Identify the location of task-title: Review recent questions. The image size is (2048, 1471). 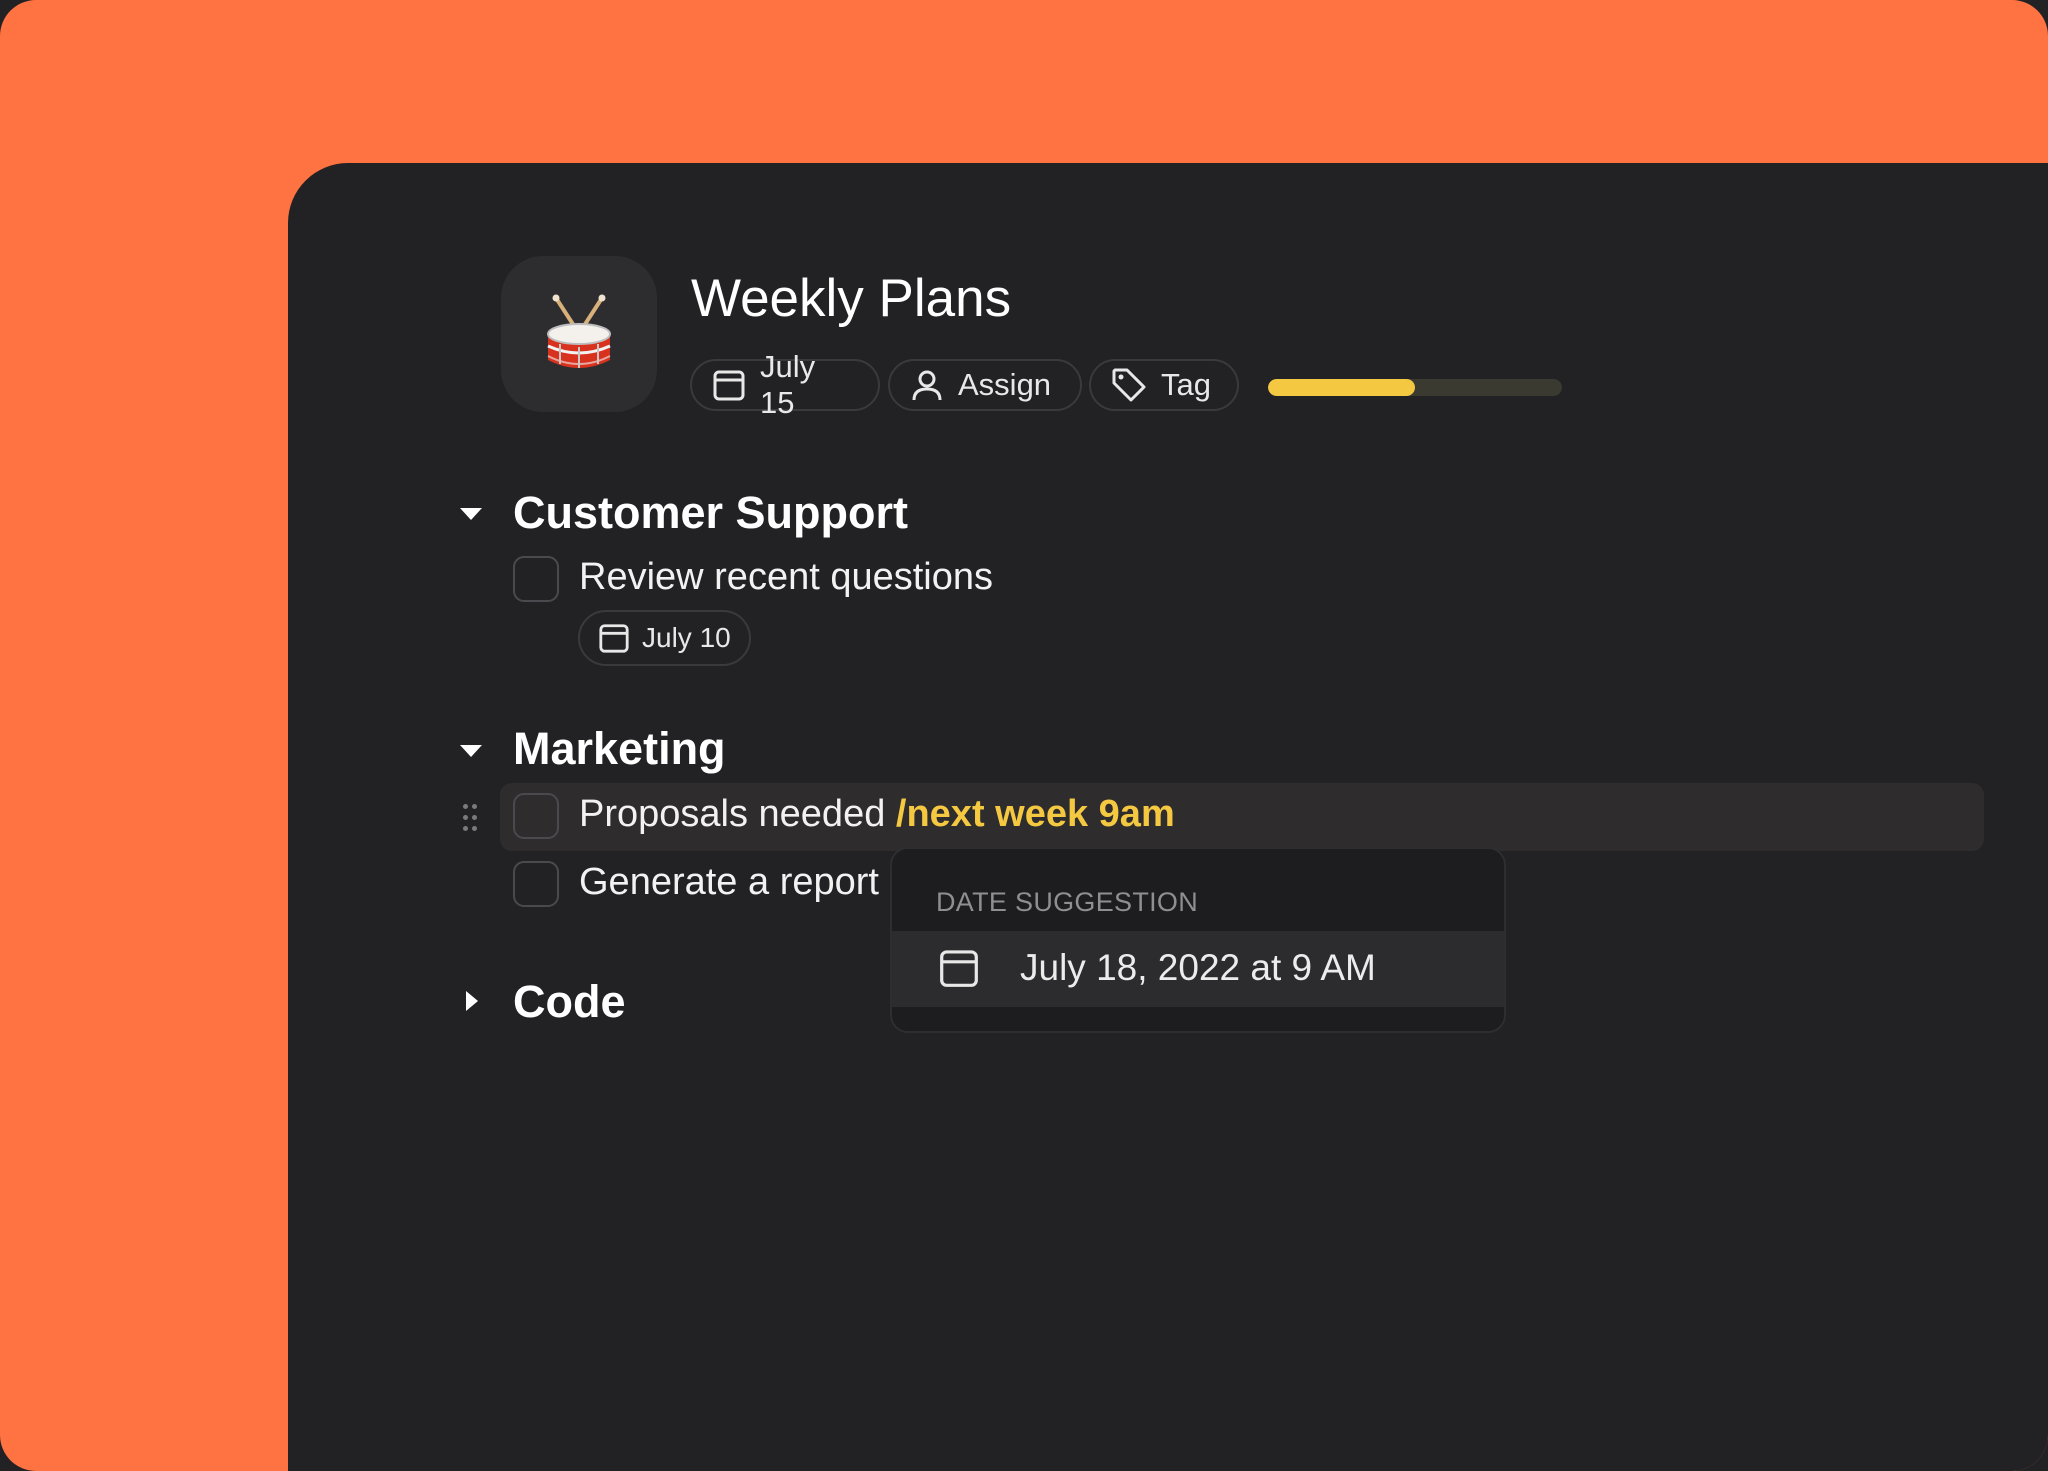
(786, 577).